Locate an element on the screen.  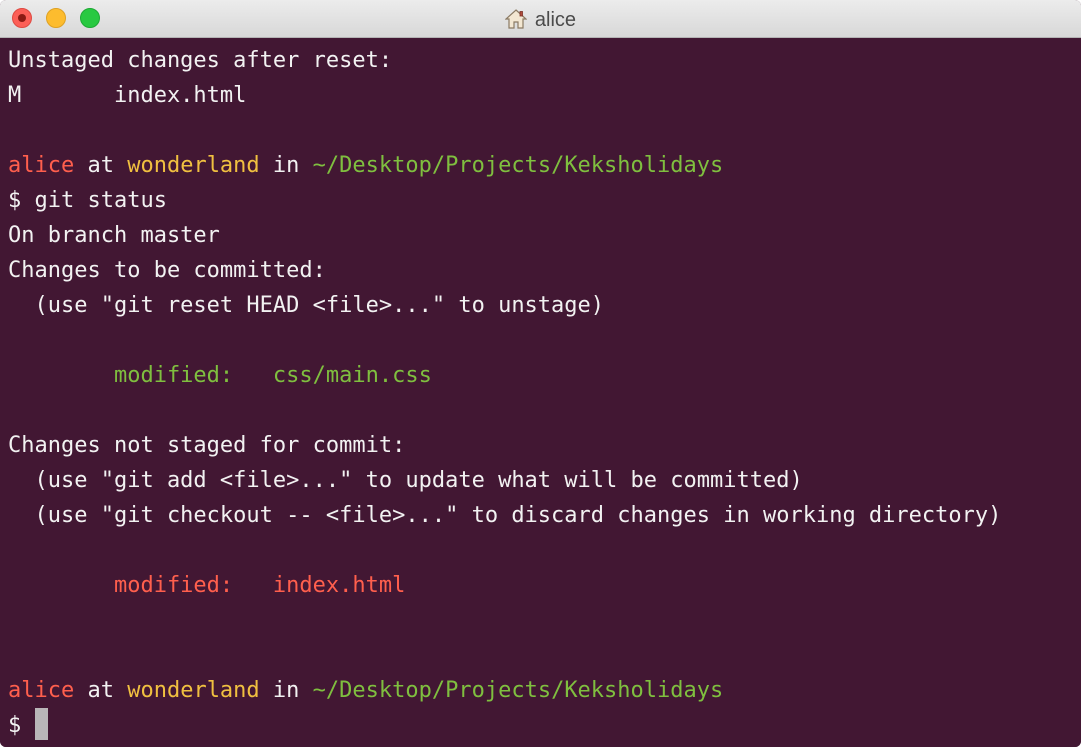
command-line: $ git status is located at coordinates (87, 200).